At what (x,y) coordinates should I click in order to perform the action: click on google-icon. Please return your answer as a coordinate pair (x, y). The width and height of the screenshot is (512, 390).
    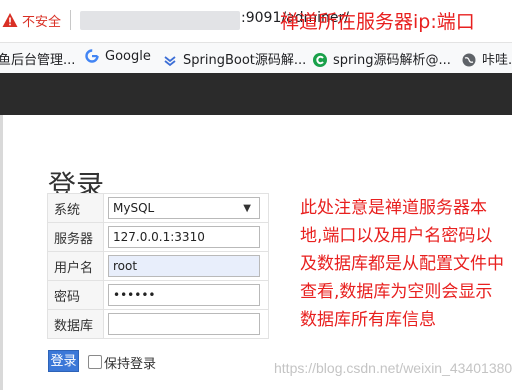
    Looking at the image, I should click on (92, 56).